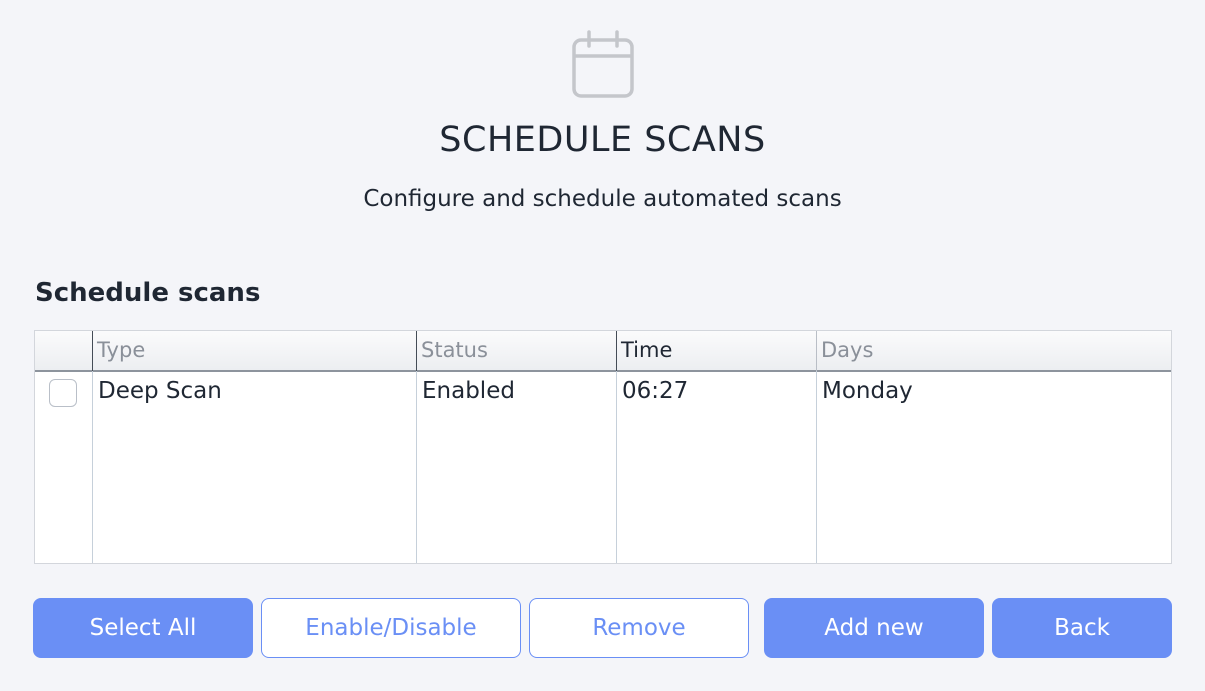  Describe the element at coordinates (603, 64) in the screenshot. I see `calendar-icon` at that location.